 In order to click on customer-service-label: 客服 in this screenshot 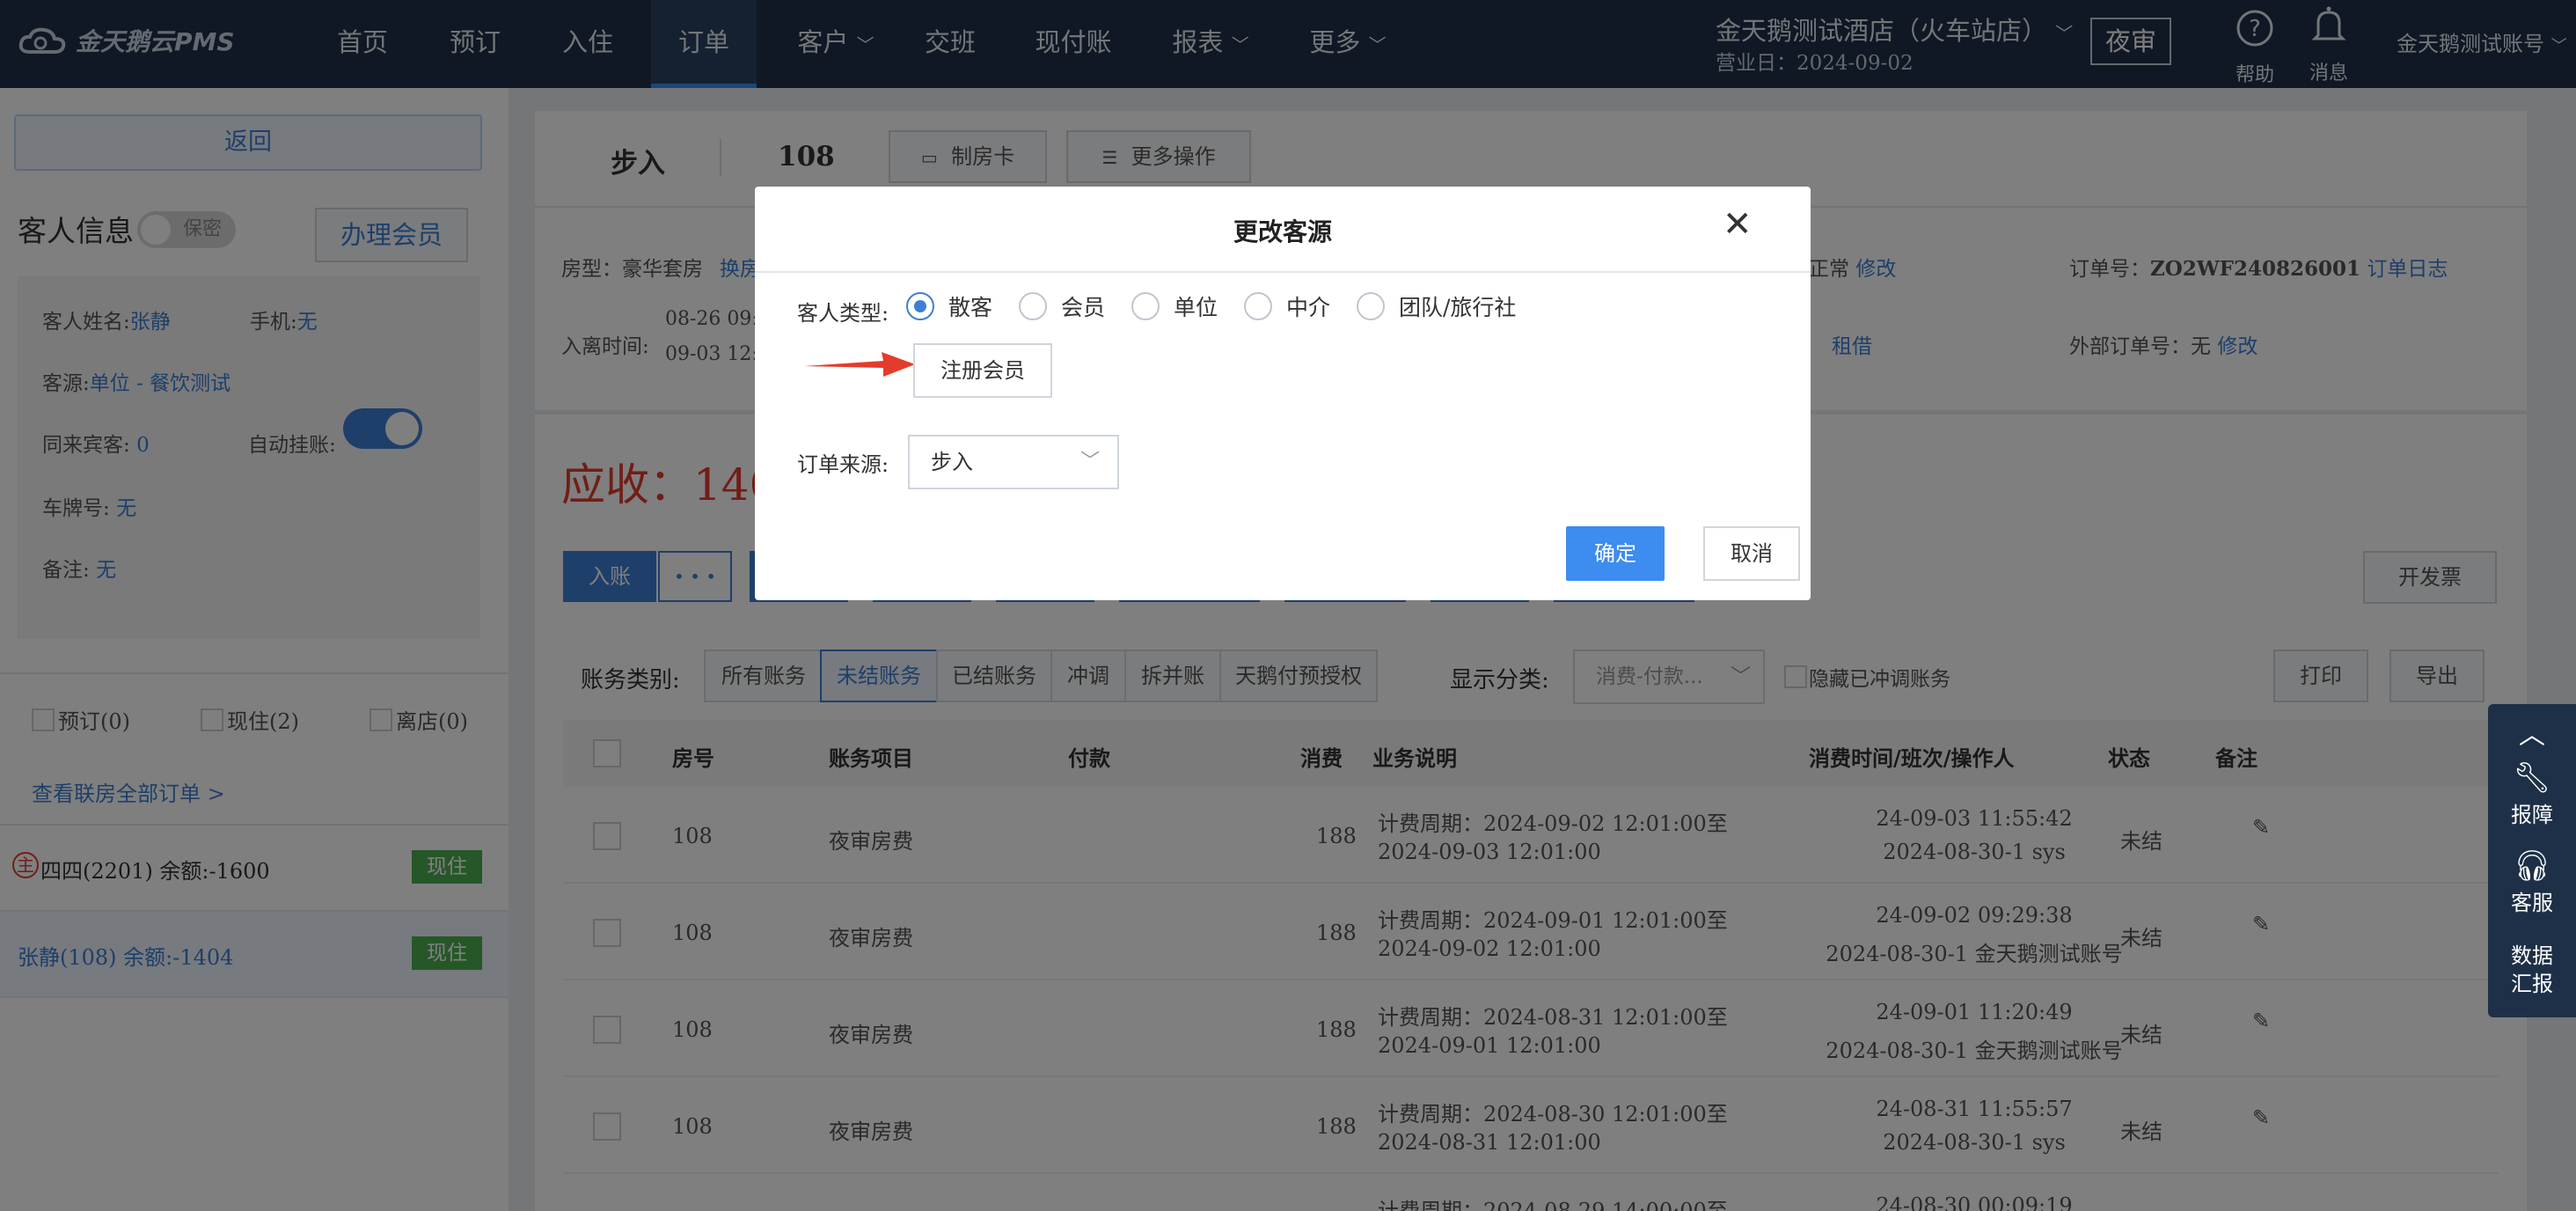, I will do `click(2532, 903)`.